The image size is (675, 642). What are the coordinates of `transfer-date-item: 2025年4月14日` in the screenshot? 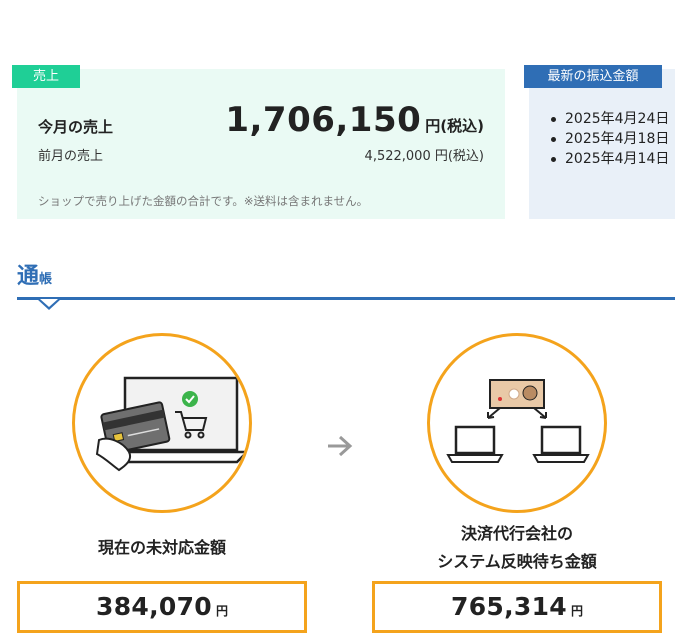 It's located at (609, 159).